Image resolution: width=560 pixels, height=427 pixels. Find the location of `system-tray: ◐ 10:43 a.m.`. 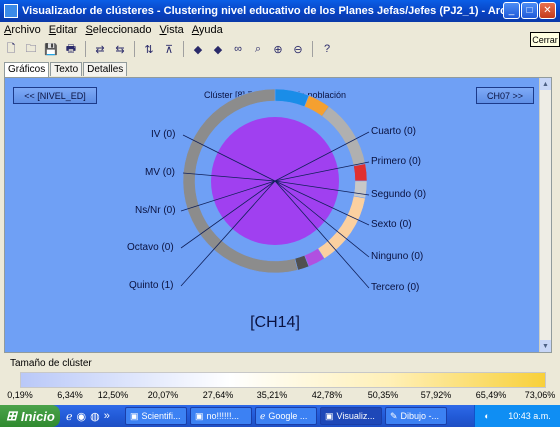

system-tray: ◐ 10:43 a.m. is located at coordinates (517, 416).